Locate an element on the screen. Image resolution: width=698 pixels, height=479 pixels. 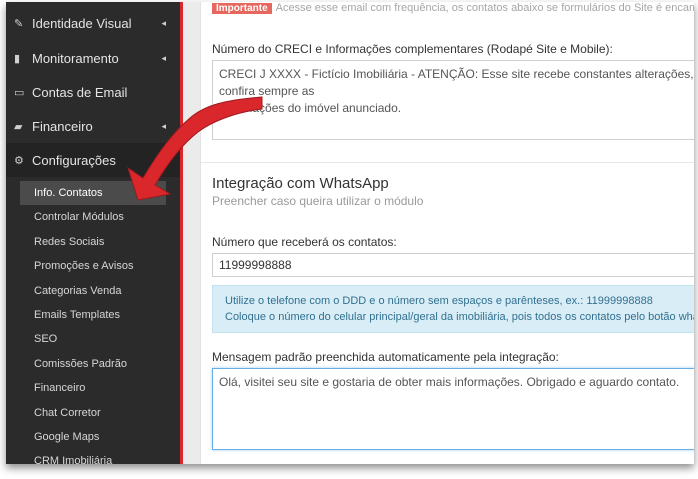
edit-icon: ✎ is located at coordinates (19, 23).